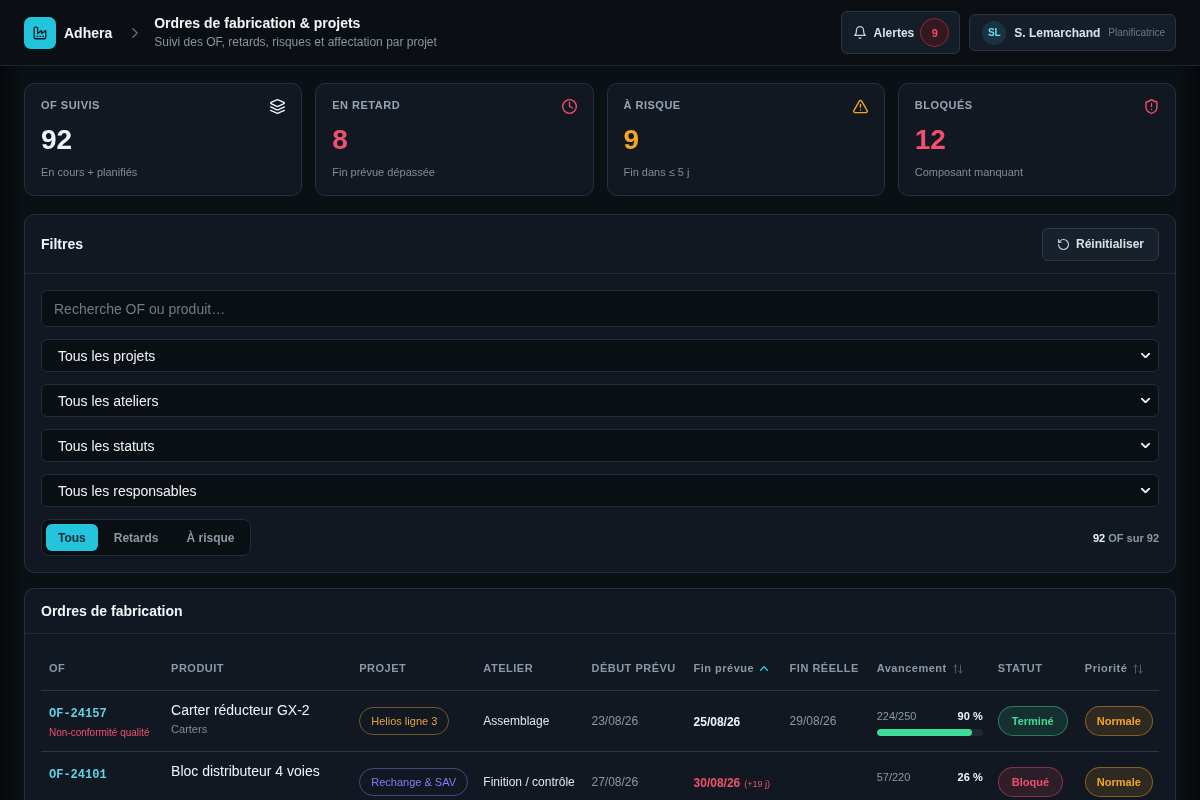 The width and height of the screenshot is (1200, 800). Describe the element at coordinates (1100, 244) in the screenshot. I see `reset-button: Réinitialiser` at that location.